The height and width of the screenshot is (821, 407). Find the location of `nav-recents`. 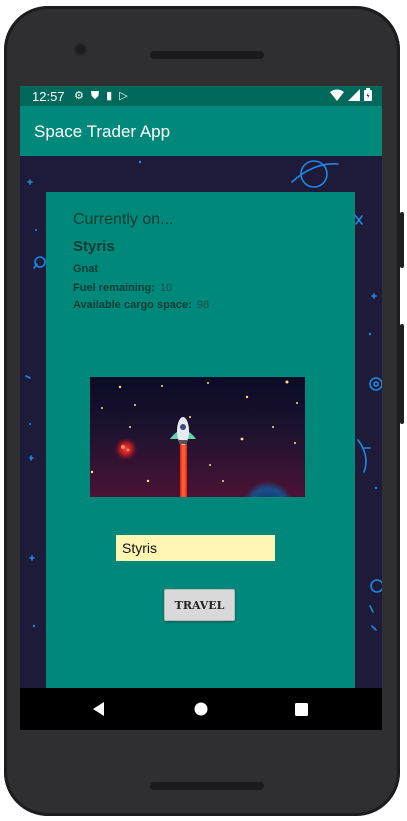

nav-recents is located at coordinates (301, 709).